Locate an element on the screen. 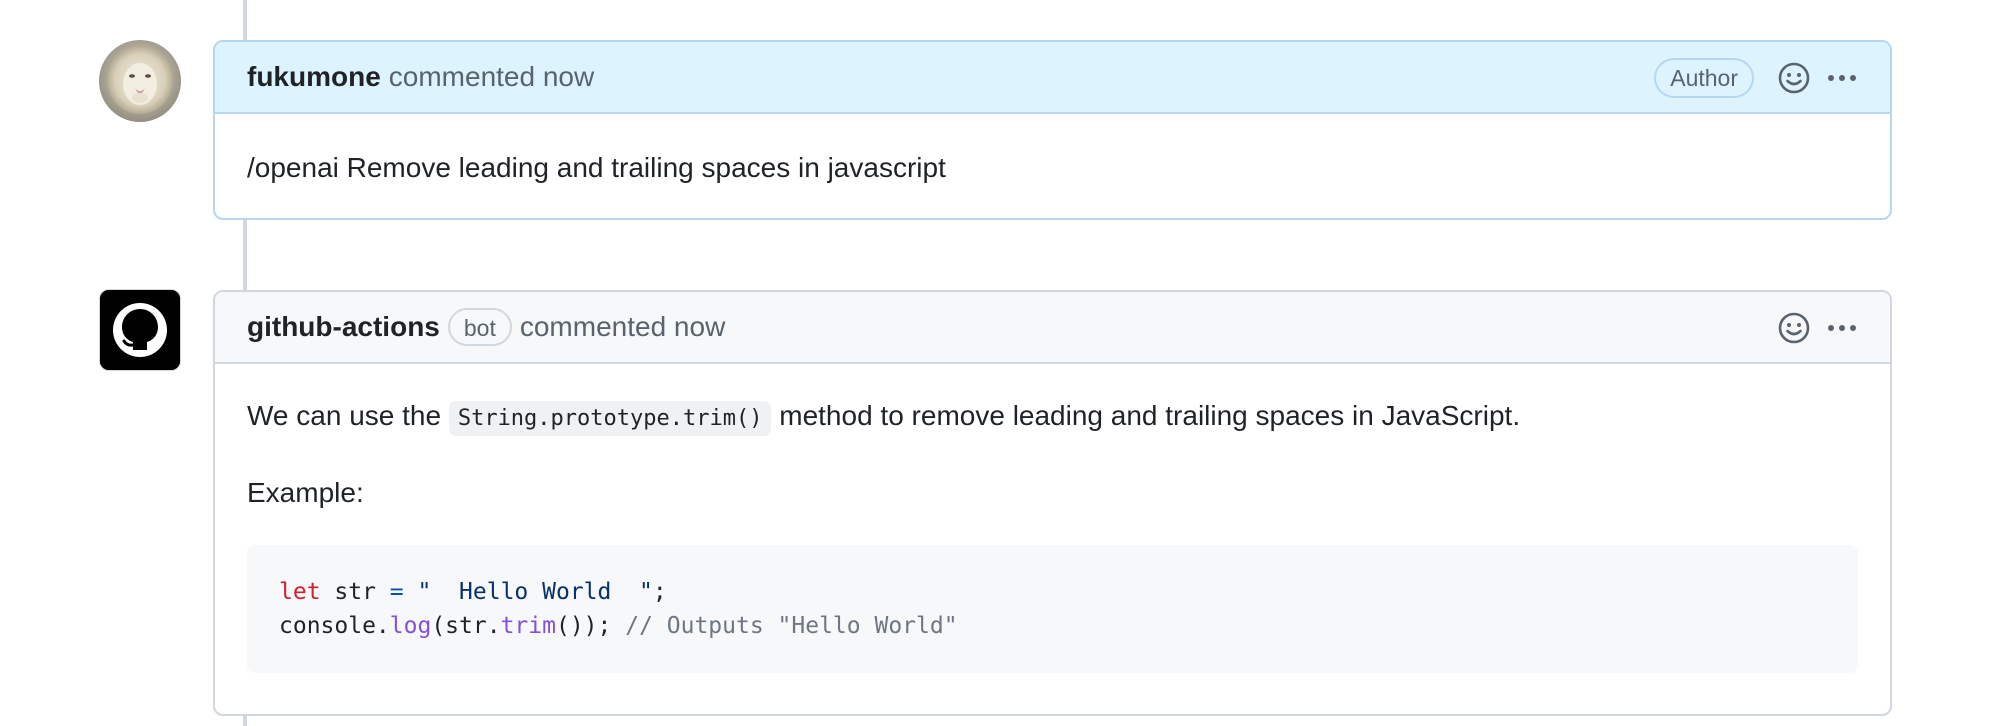 This screenshot has width=2002, height=726. example-label: Example: is located at coordinates (305, 492).